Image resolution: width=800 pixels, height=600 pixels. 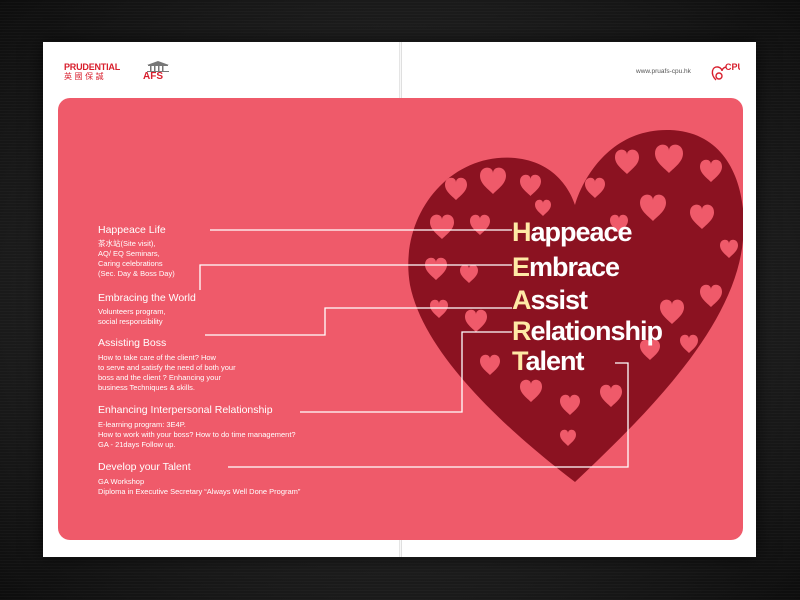 I want to click on item-desc-line: Caring celebrations, so click(x=130, y=263).